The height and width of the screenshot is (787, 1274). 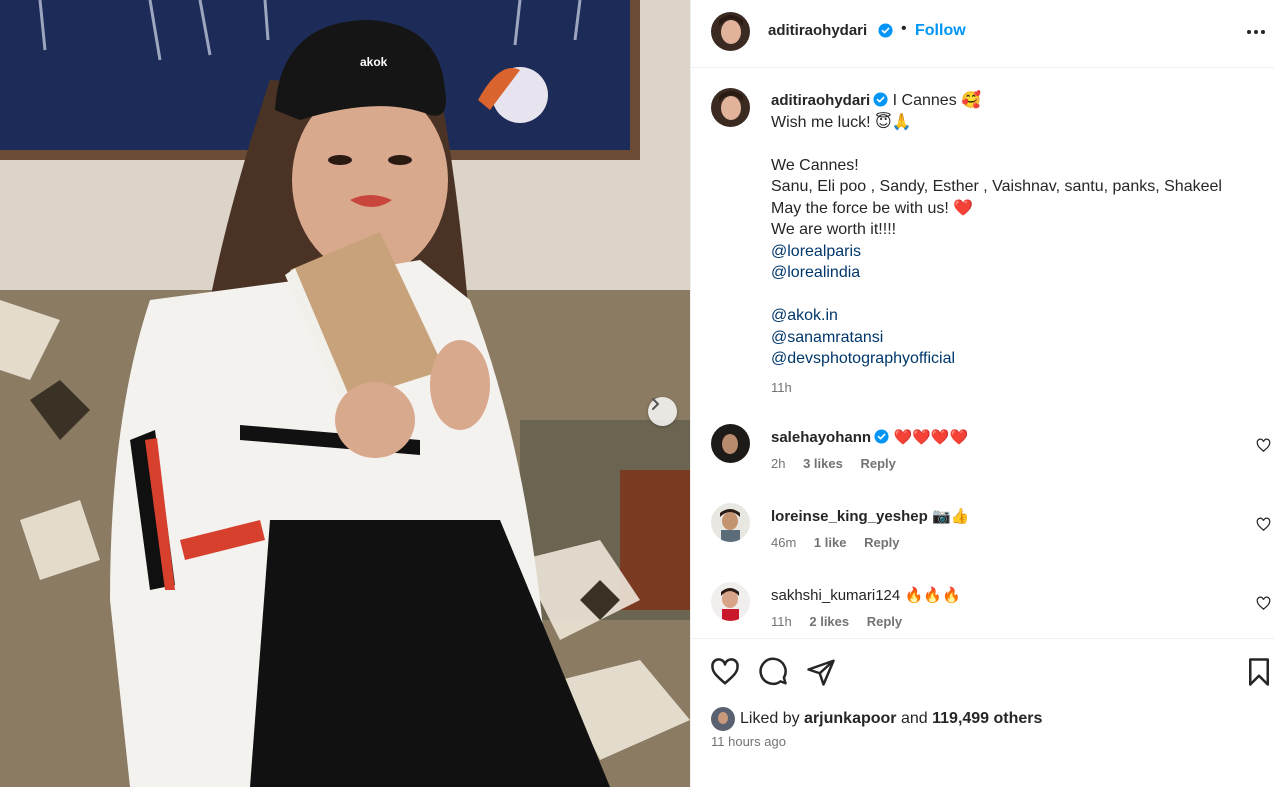 I want to click on mention-link: @devsphotographyofficial, so click(x=1016, y=359).